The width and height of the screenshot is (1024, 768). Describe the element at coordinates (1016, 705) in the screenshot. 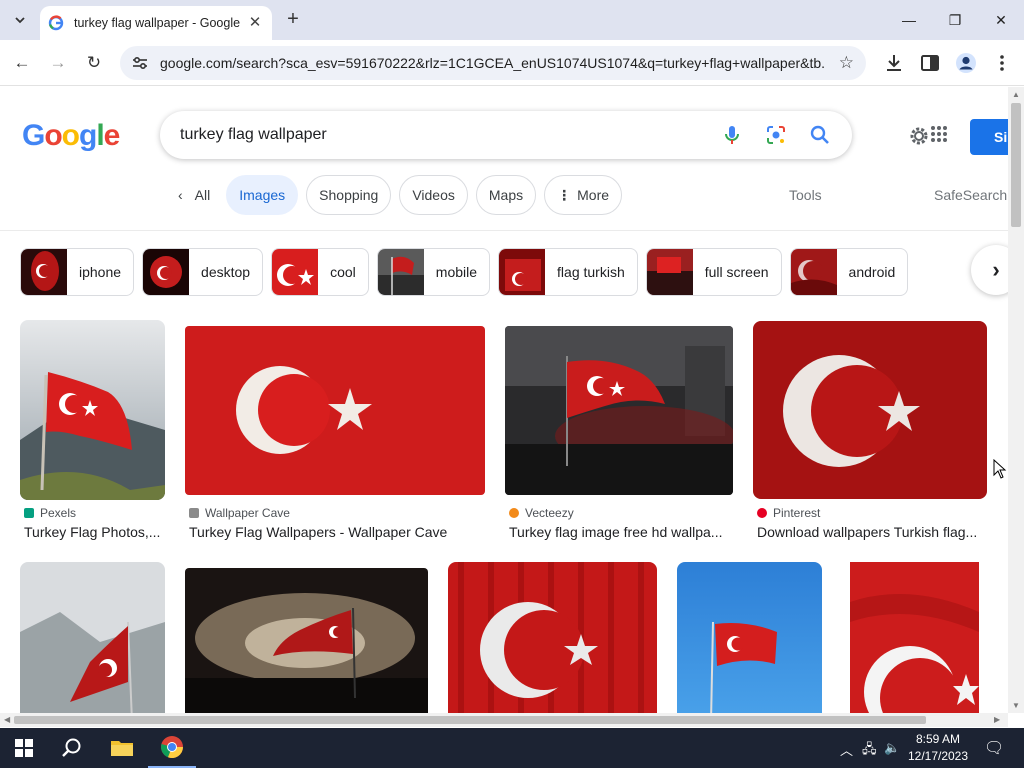

I see `scroll-down-icon: ▼` at that location.